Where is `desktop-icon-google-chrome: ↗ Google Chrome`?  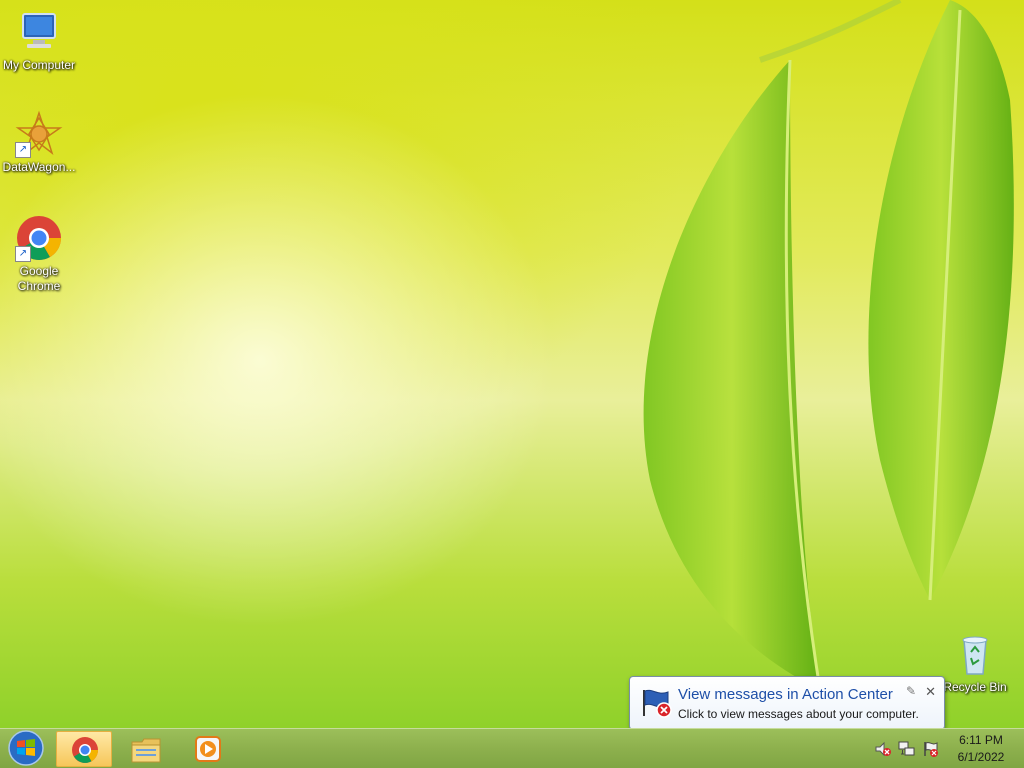
desktop-icon-google-chrome: ↗ Google Chrome is located at coordinates (39, 254).